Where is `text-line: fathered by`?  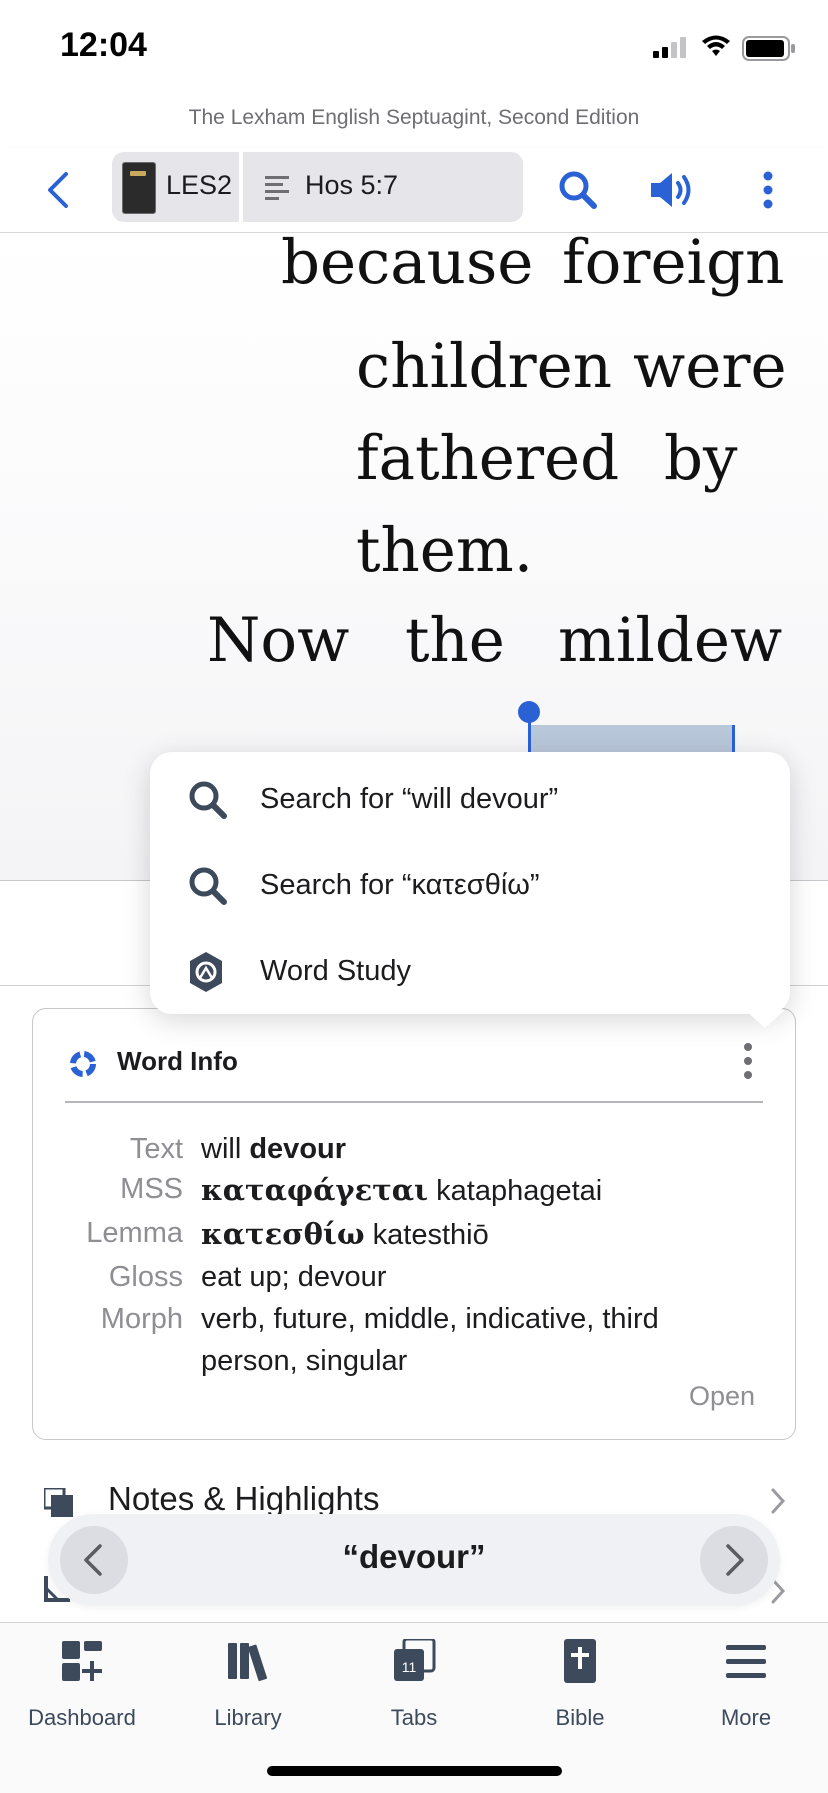
text-line: fathered by is located at coordinates (414, 458).